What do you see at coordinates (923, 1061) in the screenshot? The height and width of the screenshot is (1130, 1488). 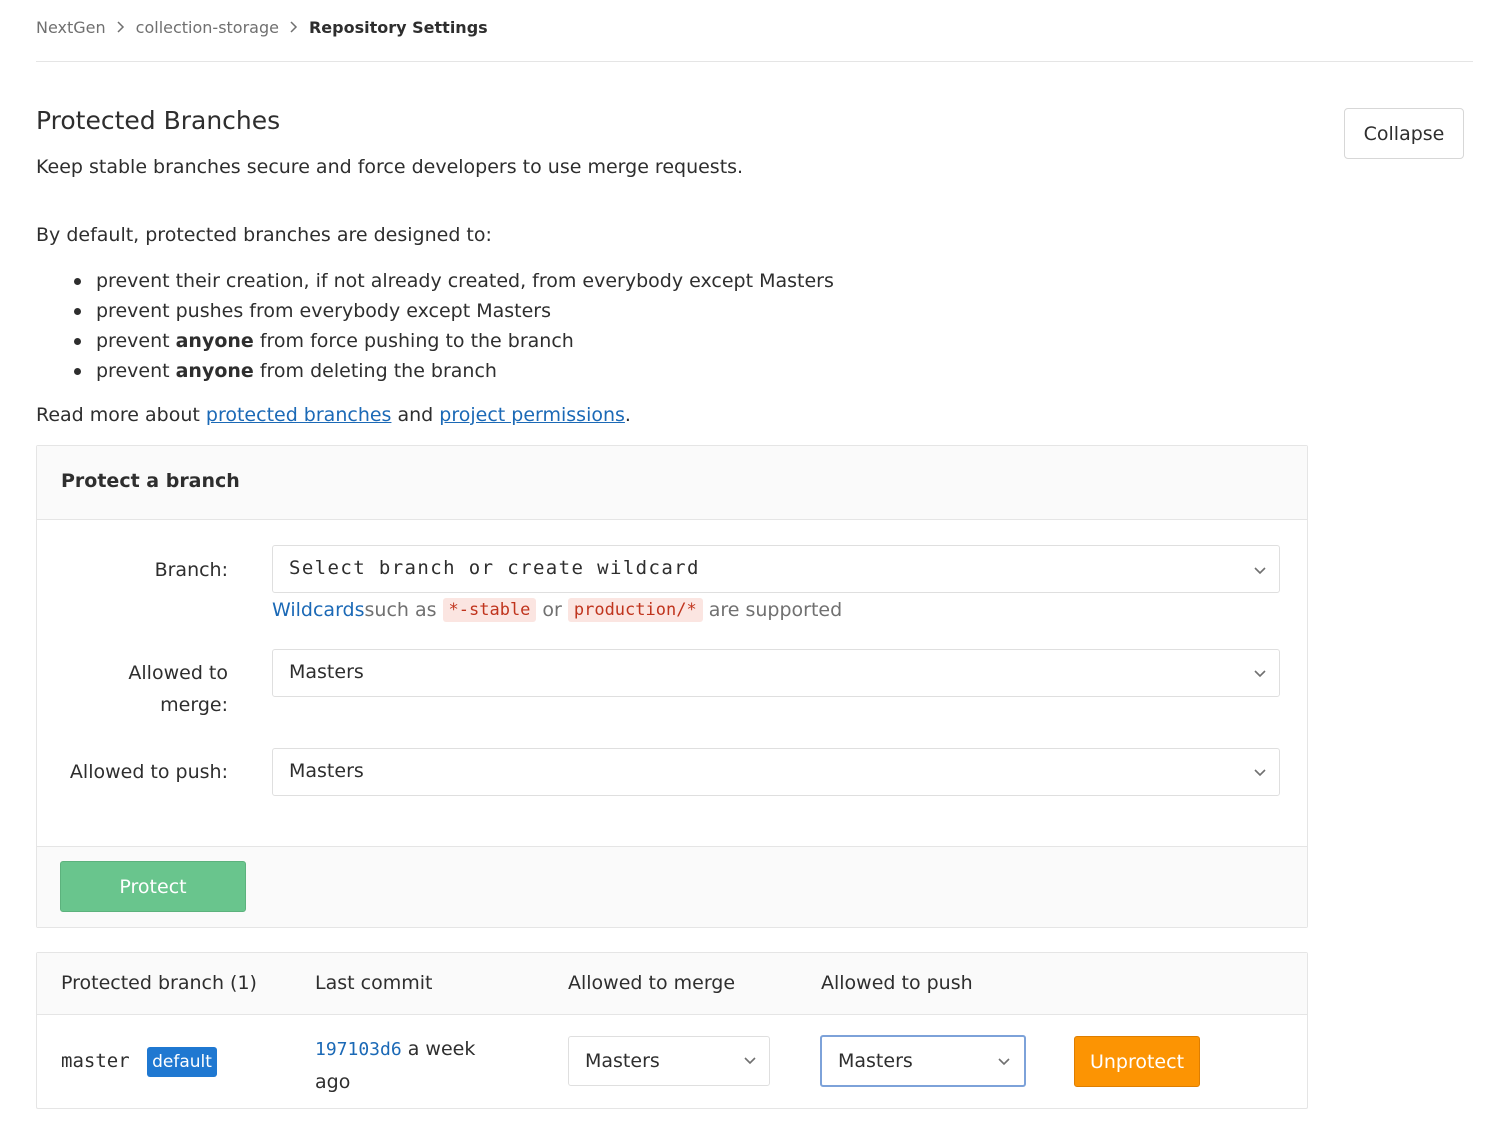 I see `row-allowed-to-push-select: Masters` at bounding box center [923, 1061].